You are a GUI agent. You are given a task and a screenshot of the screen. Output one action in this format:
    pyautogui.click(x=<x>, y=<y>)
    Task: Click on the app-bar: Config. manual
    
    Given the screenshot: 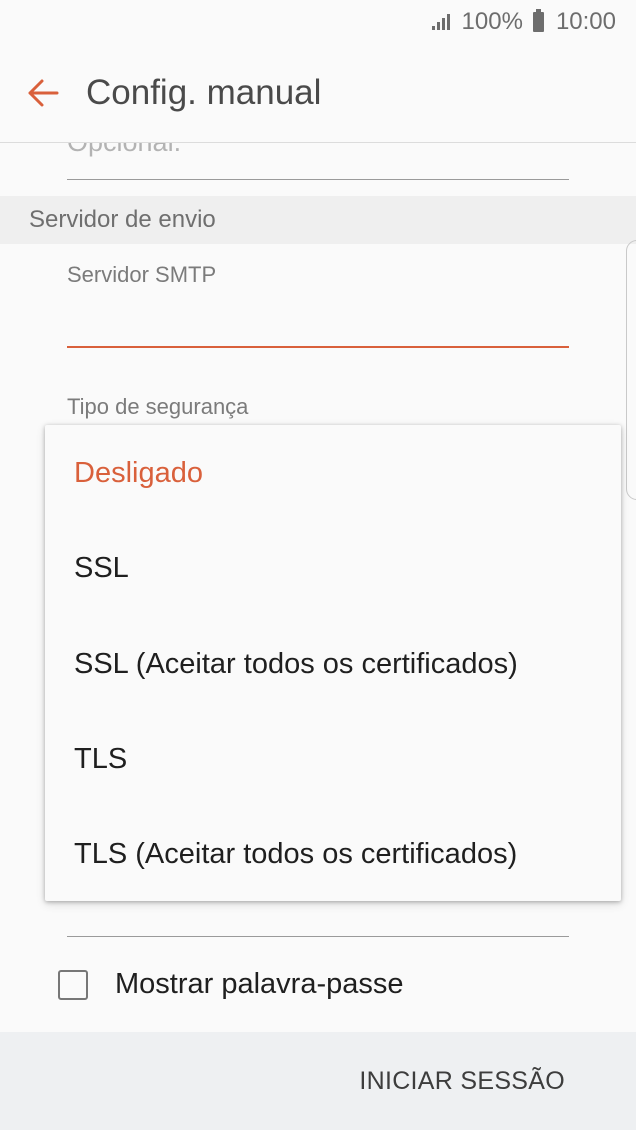 What is the action you would take?
    pyautogui.click(x=318, y=93)
    